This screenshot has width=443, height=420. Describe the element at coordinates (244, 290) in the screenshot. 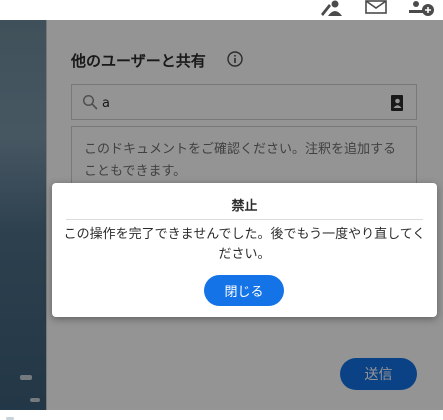

I see `close-button: 閉じる` at that location.